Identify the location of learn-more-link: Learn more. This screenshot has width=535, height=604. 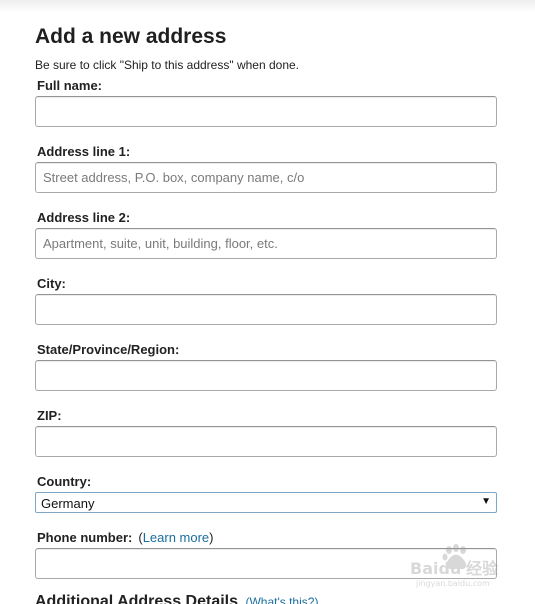
(176, 537).